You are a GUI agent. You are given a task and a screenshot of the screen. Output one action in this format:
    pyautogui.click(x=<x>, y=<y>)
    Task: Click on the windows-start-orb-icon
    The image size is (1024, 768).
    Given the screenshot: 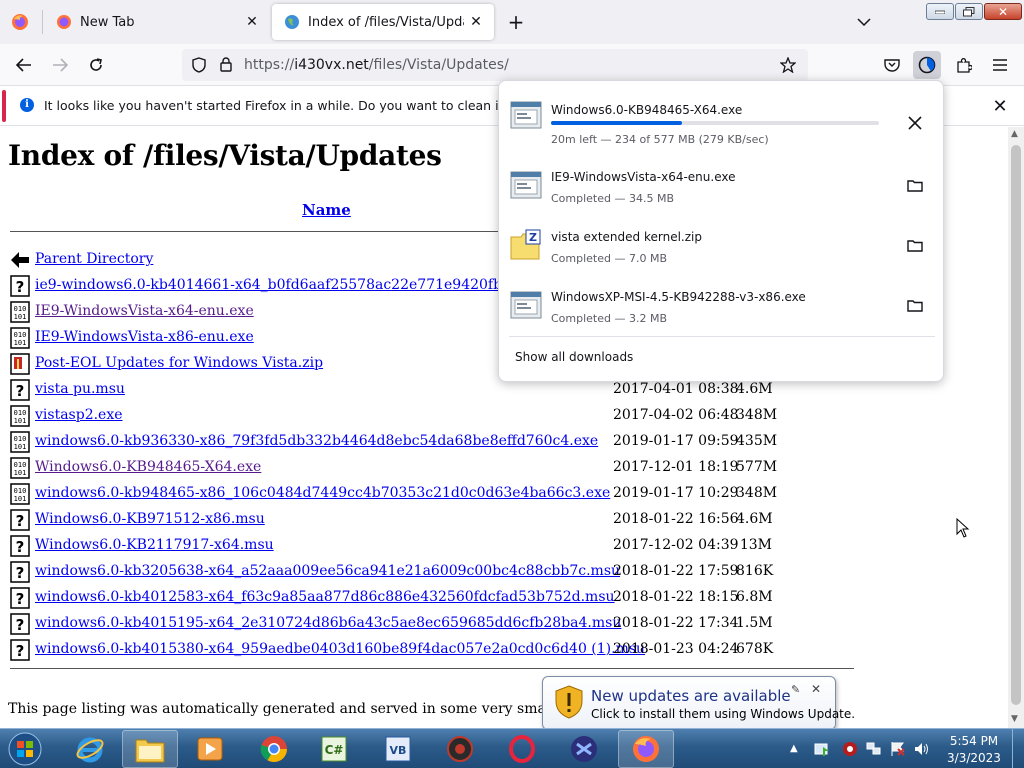 What is the action you would take?
    pyautogui.click(x=25, y=749)
    